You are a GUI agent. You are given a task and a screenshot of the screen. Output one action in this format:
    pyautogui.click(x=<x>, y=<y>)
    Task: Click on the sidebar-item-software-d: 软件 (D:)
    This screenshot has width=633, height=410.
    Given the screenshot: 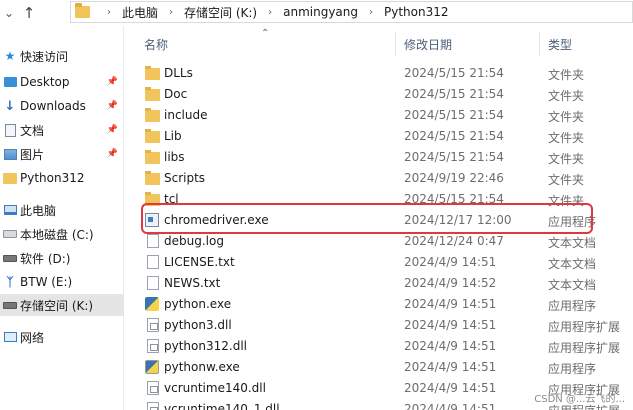 What is the action you would take?
    pyautogui.click(x=62, y=258)
    